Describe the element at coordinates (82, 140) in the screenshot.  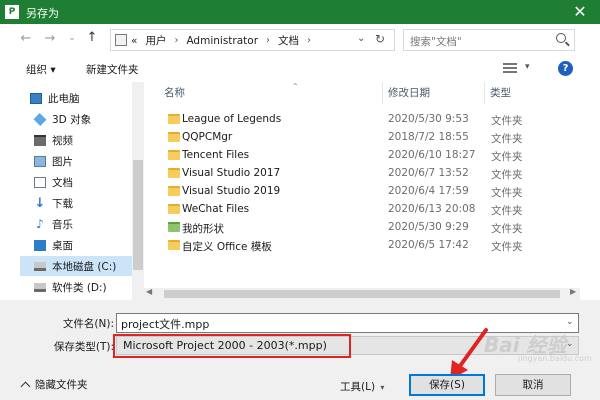
I see `nav-item-videos: 视频` at that location.